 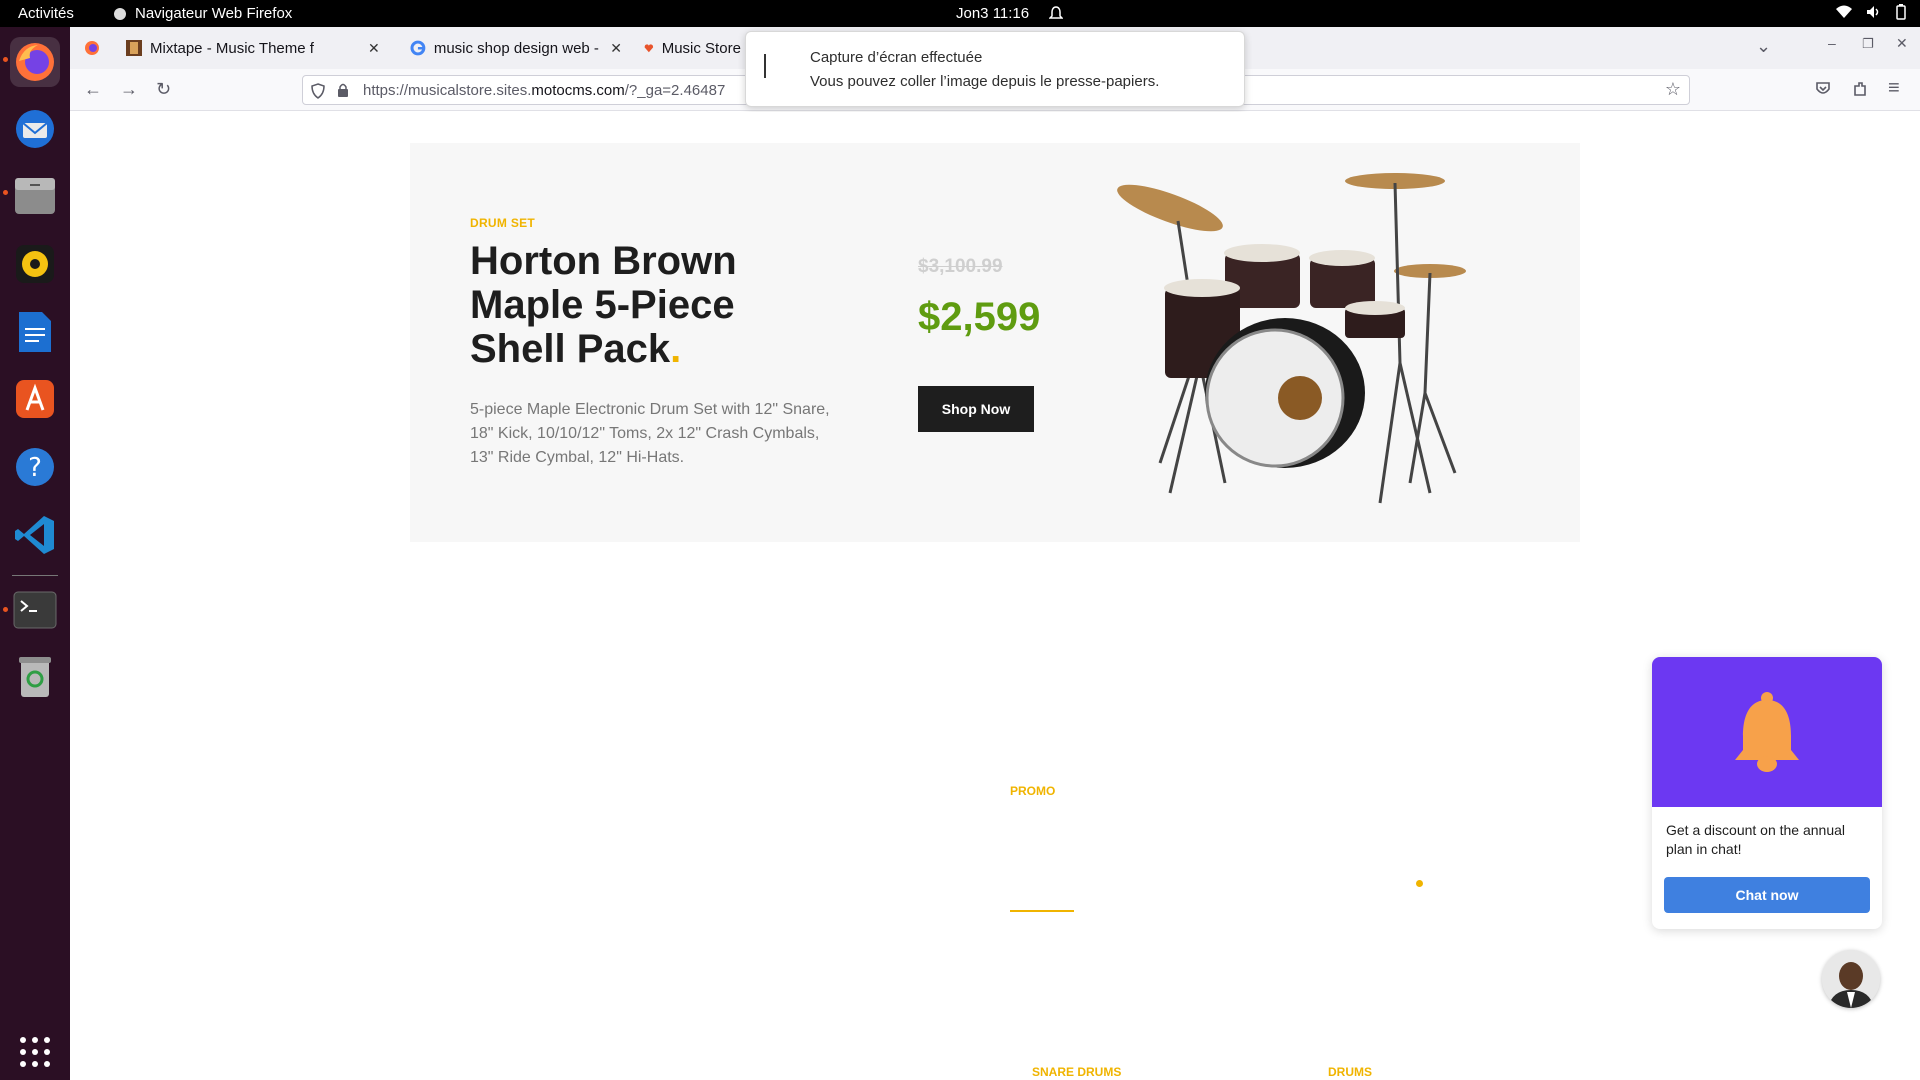 I want to click on firefox-view-tab, so click(x=94, y=48).